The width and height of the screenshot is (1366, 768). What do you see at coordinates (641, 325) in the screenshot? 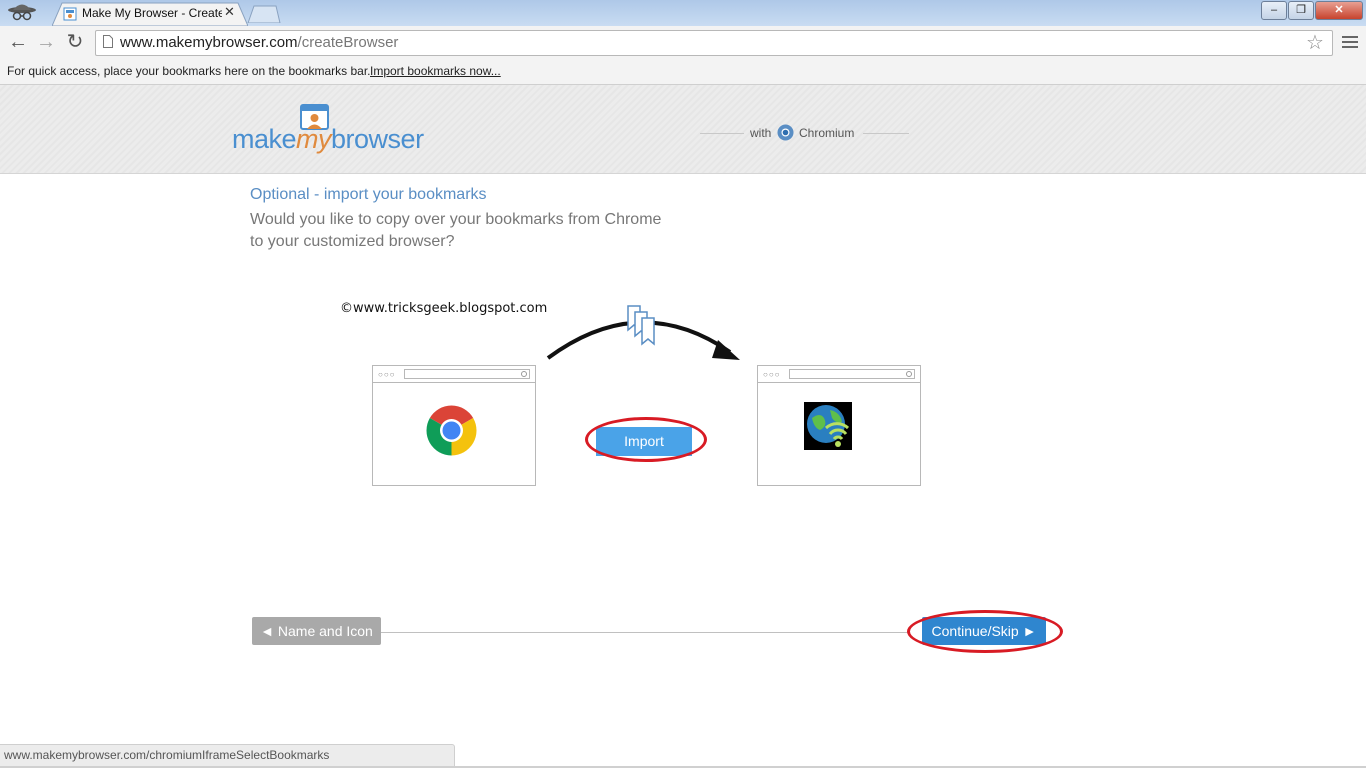
I see `bookmarks-icon` at bounding box center [641, 325].